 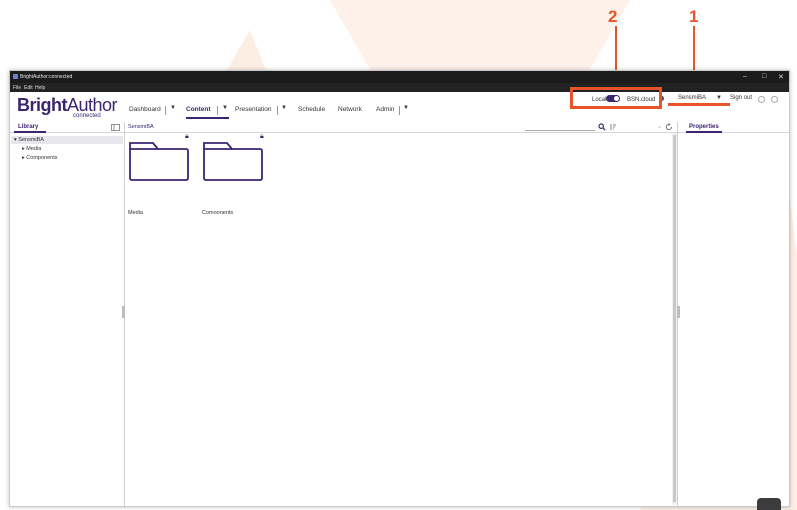 I want to click on view-dropdown-icon: ⌄, so click(x=659, y=126).